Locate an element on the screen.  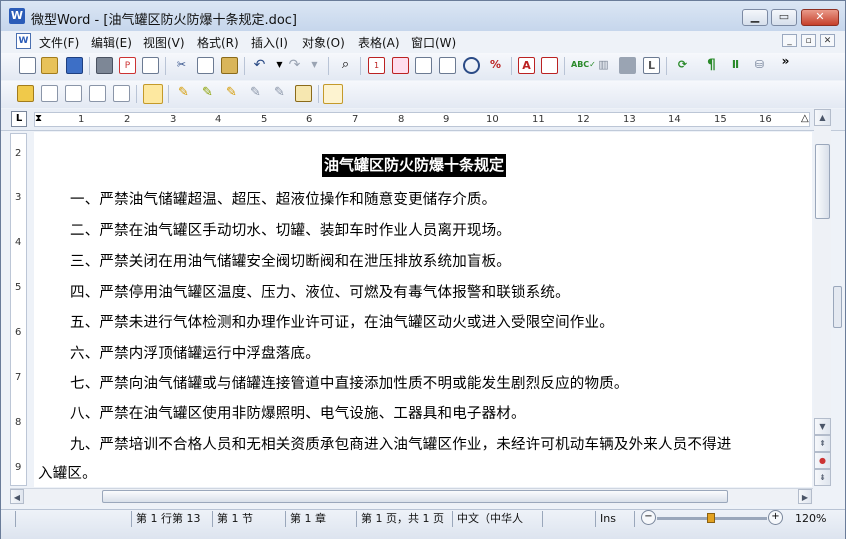
paste-icon is located at coordinates (229, 65).